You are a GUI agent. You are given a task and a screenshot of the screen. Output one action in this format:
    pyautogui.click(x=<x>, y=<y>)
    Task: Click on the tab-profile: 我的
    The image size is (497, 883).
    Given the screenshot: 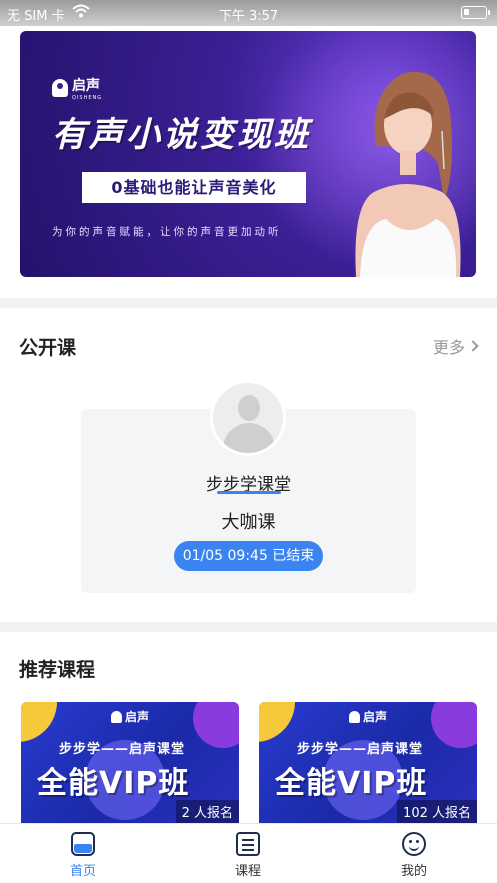 What is the action you would take?
    pyautogui.click(x=414, y=855)
    